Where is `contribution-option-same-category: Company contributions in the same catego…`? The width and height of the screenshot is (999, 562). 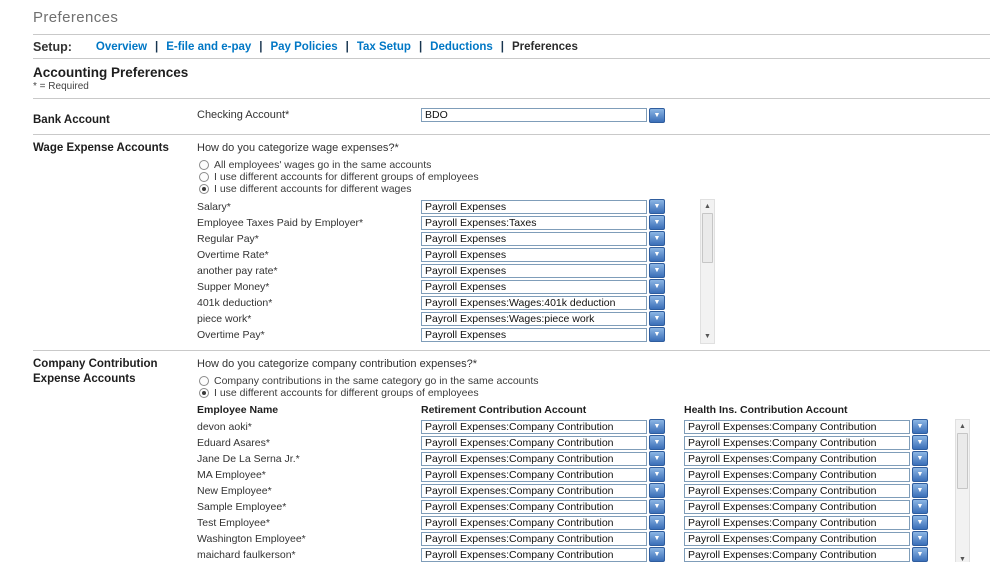
contribution-option-same-category: Company contributions in the same catego… is located at coordinates (594, 381).